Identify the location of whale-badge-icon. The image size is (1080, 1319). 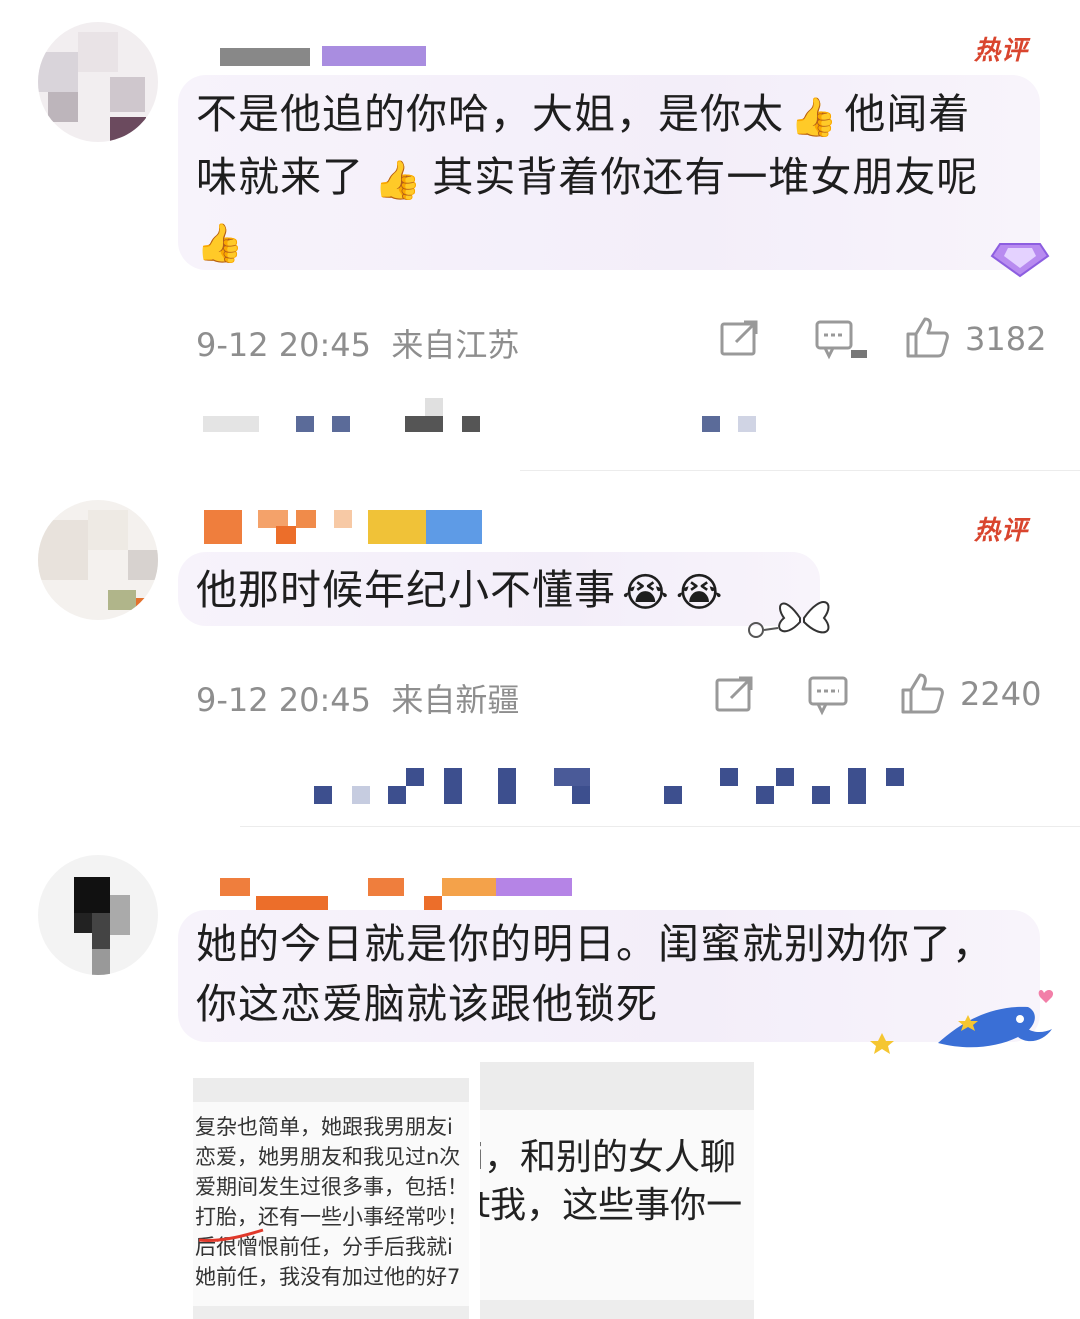
(963, 1022).